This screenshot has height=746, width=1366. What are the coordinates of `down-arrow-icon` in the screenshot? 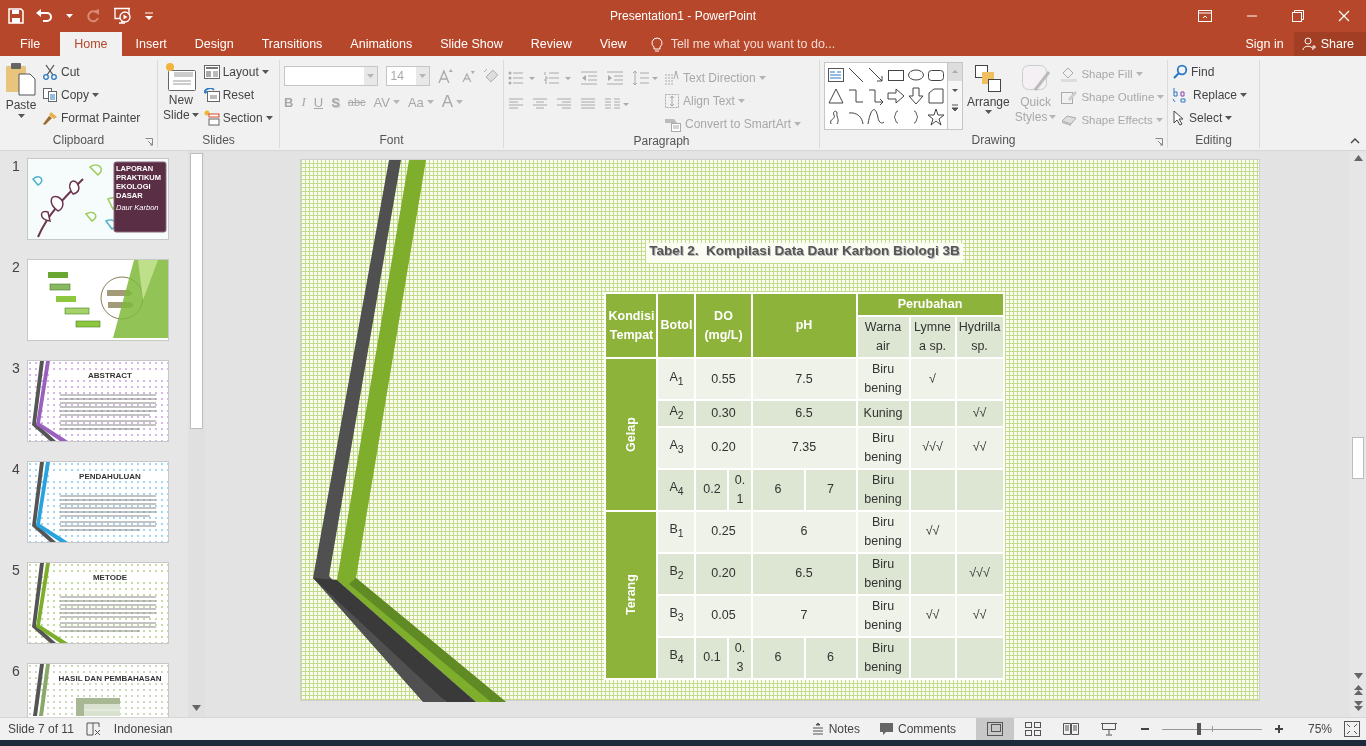 It's located at (916, 96).